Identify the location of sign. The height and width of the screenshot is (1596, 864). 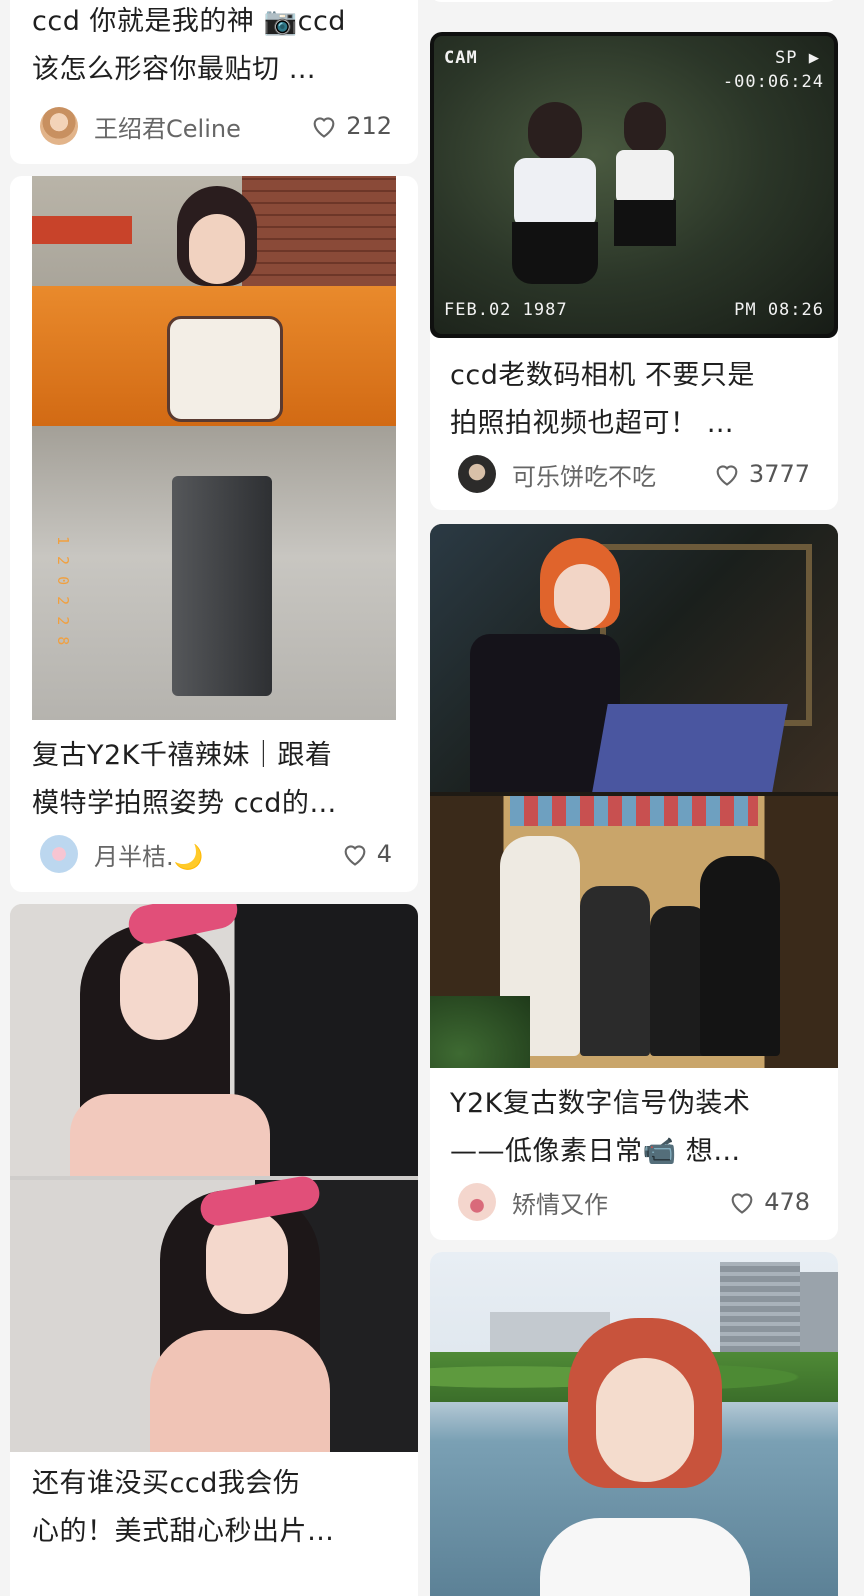
(82, 230).